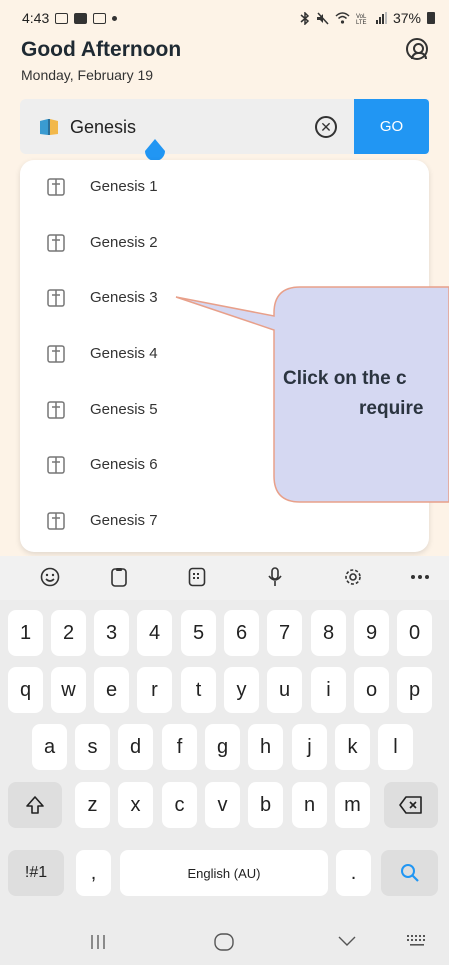  I want to click on key-v: v, so click(222, 805).